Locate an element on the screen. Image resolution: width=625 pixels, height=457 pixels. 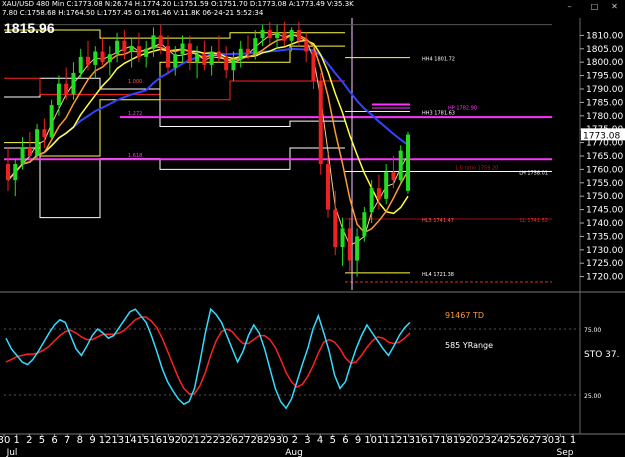
month-label: Aug is located at coordinates (294, 452).